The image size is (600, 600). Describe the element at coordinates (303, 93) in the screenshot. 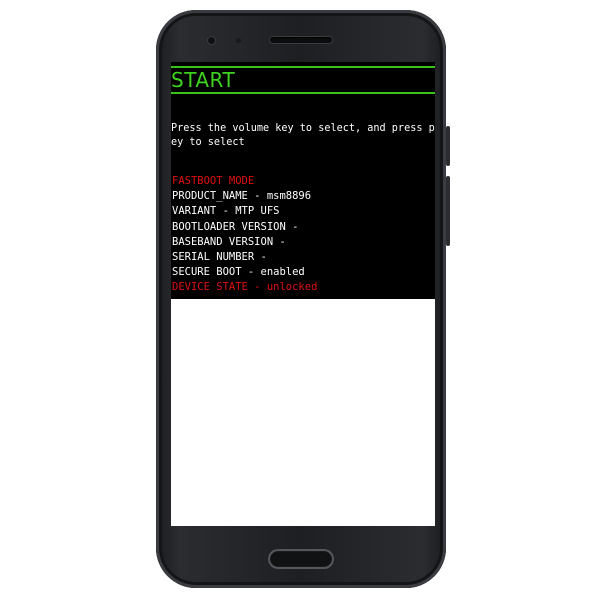

I see `title-divider-bottom` at that location.